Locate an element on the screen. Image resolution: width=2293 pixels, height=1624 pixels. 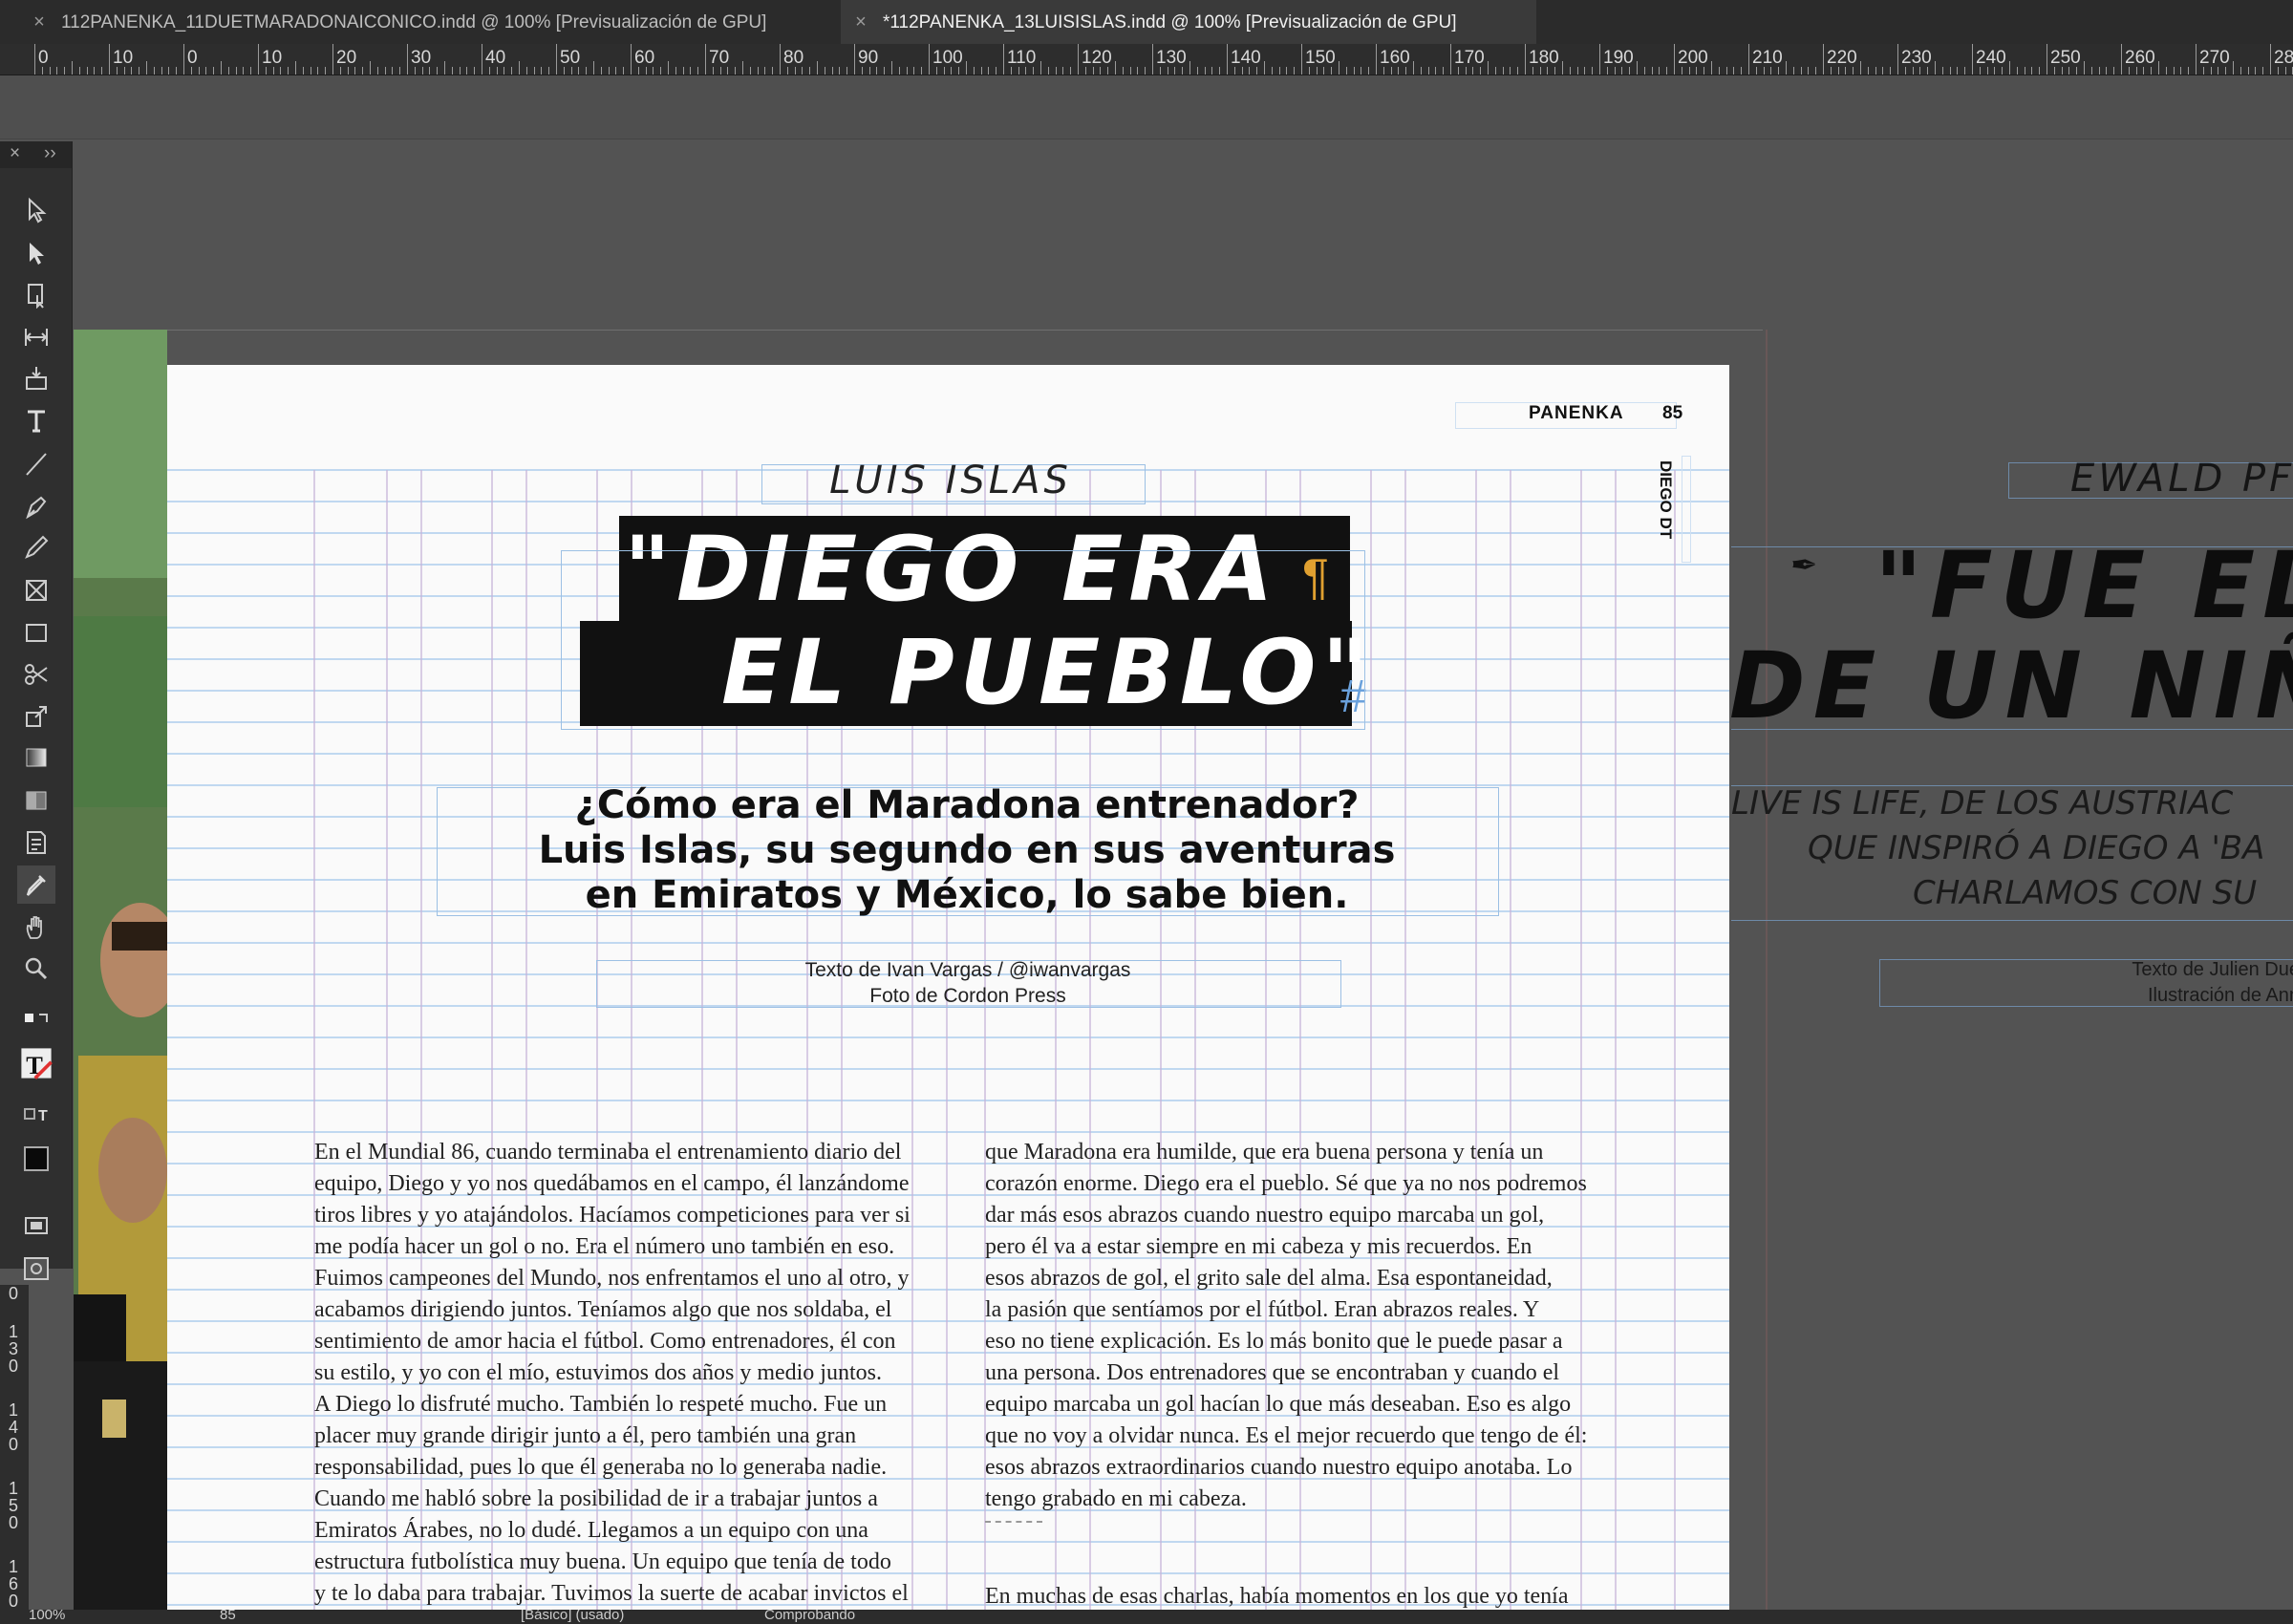
fill-stroke-type-icon: T is located at coordinates (36, 1063).